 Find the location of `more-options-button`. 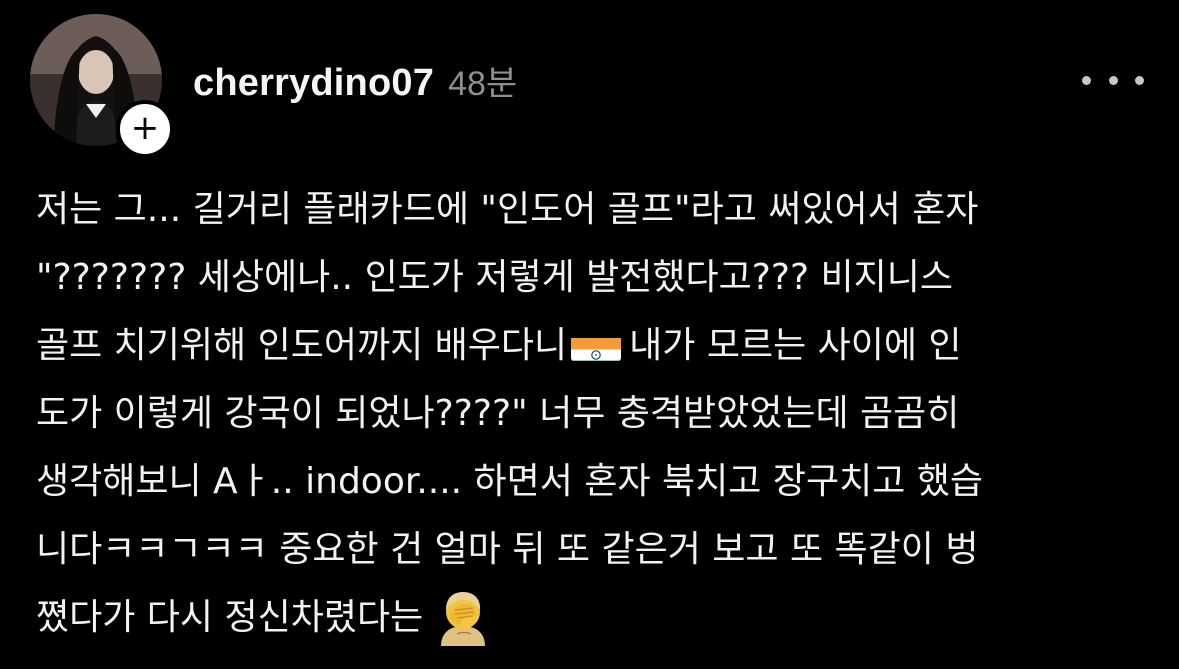

more-options-button is located at coordinates (1113, 80).